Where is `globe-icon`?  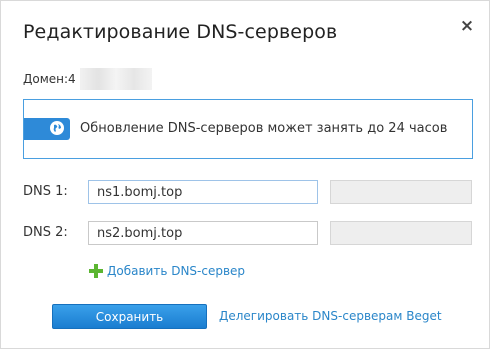 globe-icon is located at coordinates (57, 128).